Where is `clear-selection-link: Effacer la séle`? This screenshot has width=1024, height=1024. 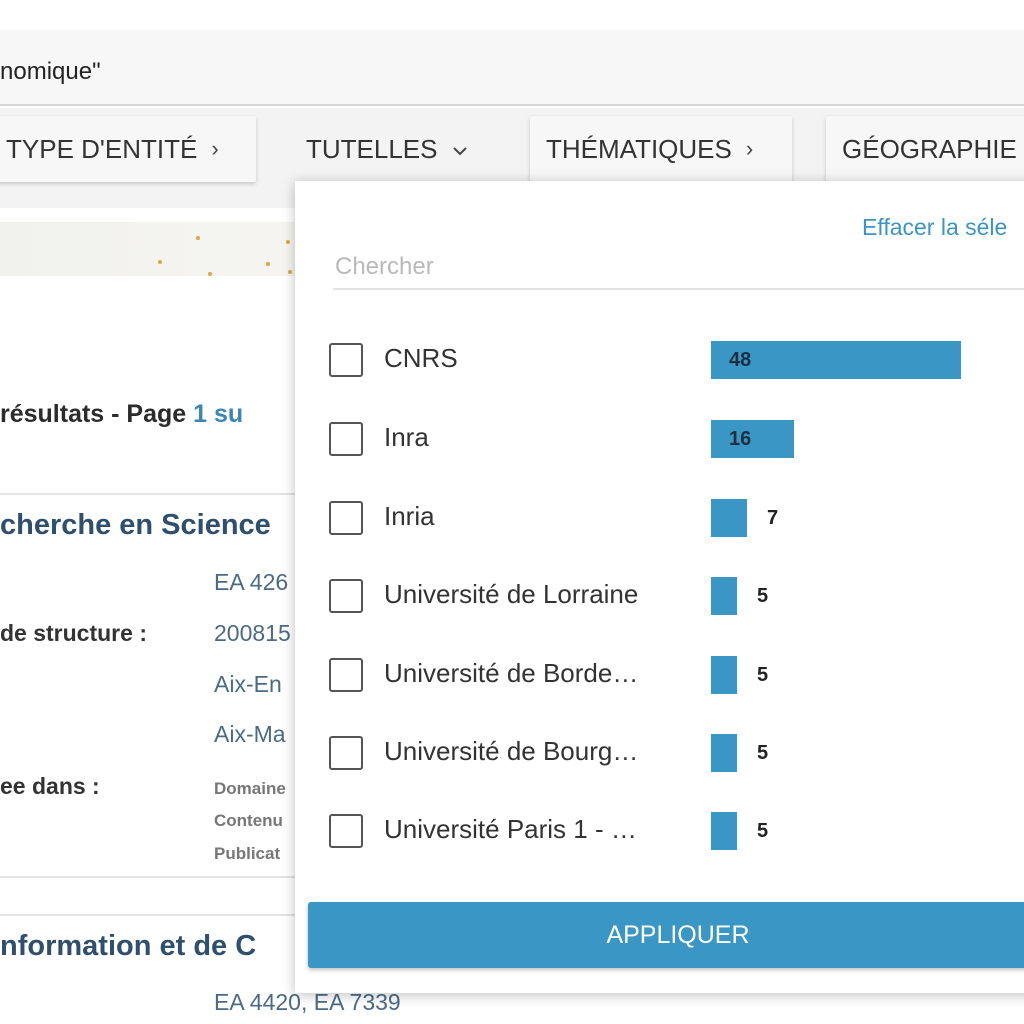 clear-selection-link: Effacer la séle is located at coordinates (934, 227).